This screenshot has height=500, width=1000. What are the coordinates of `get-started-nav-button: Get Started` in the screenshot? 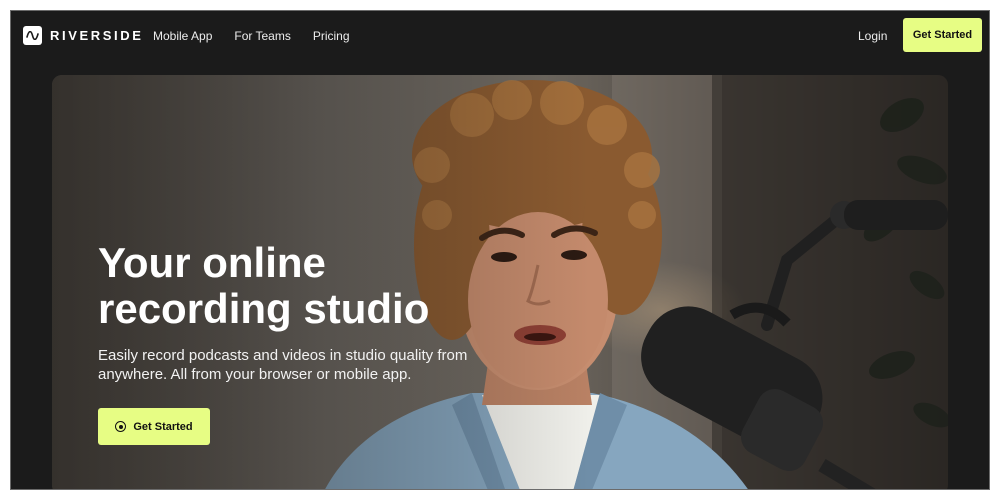 It's located at (942, 35).